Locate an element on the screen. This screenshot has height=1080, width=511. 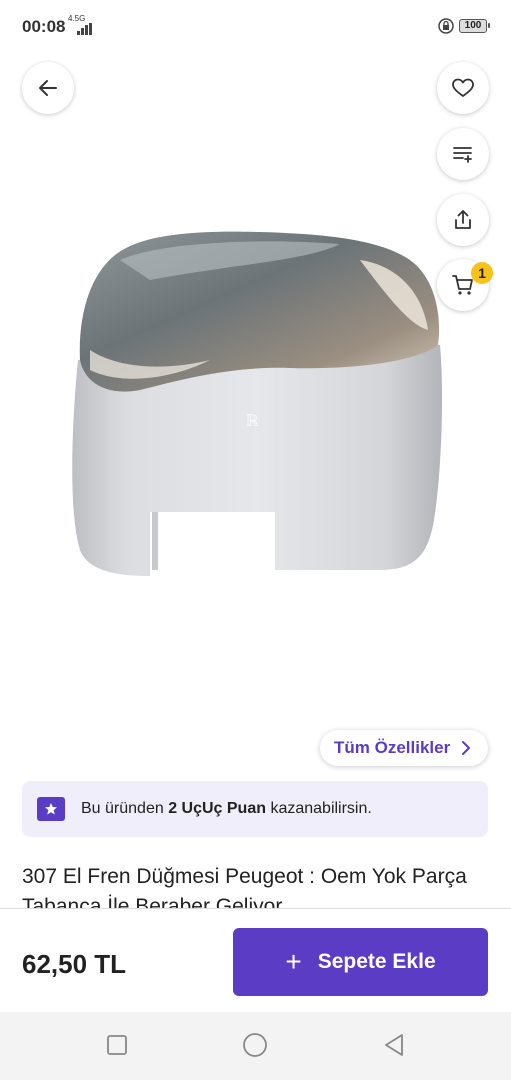
chevron-right-icon is located at coordinates (466, 748).